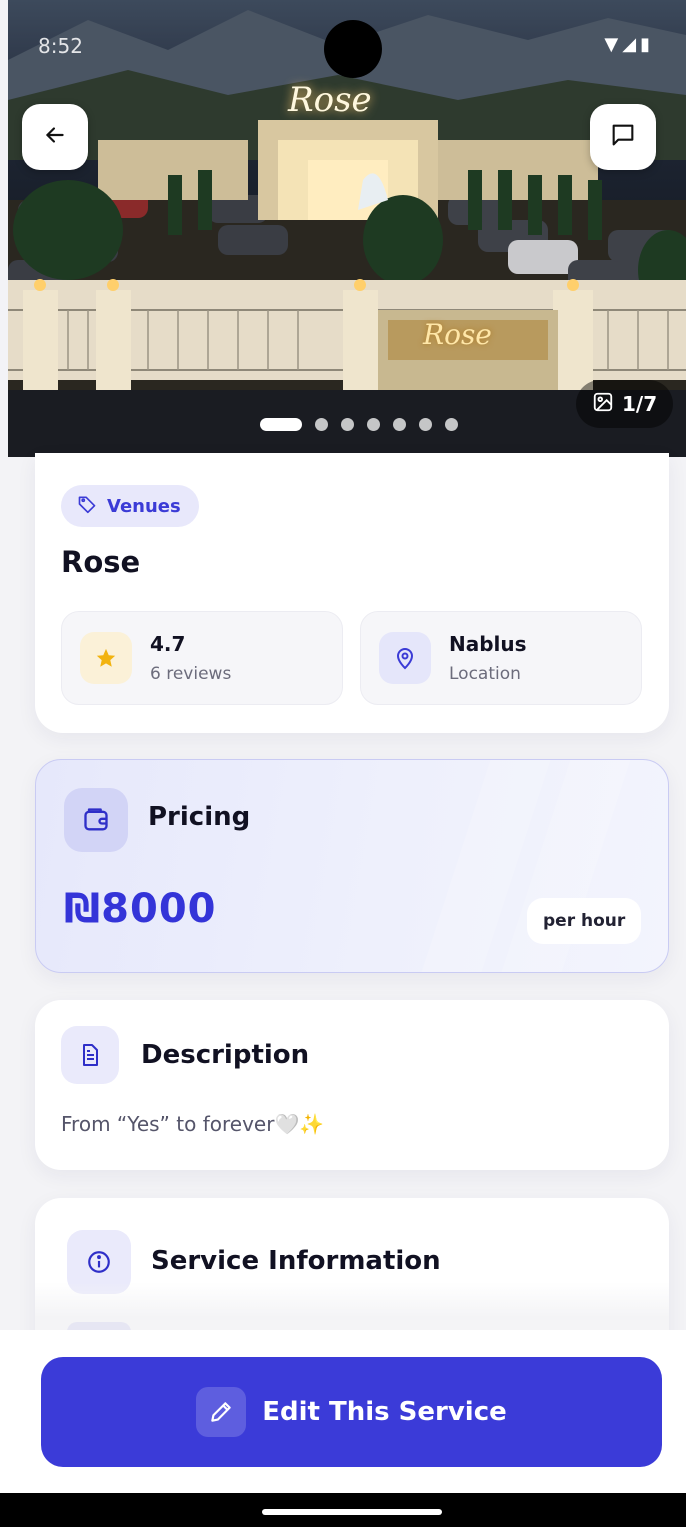  Describe the element at coordinates (106, 658) in the screenshot. I see `star-icon` at that location.